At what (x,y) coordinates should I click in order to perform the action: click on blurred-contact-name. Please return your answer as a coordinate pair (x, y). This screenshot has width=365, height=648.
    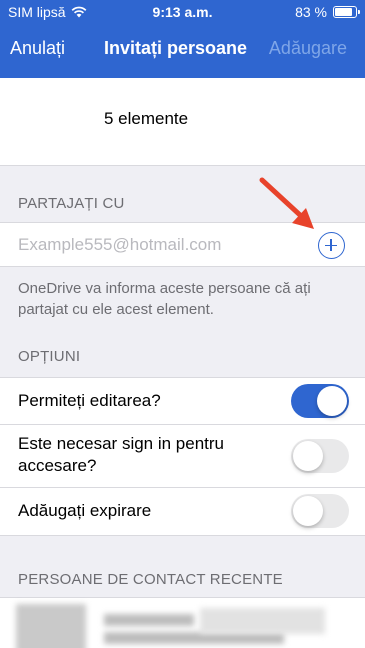
    Looking at the image, I should click on (149, 620).